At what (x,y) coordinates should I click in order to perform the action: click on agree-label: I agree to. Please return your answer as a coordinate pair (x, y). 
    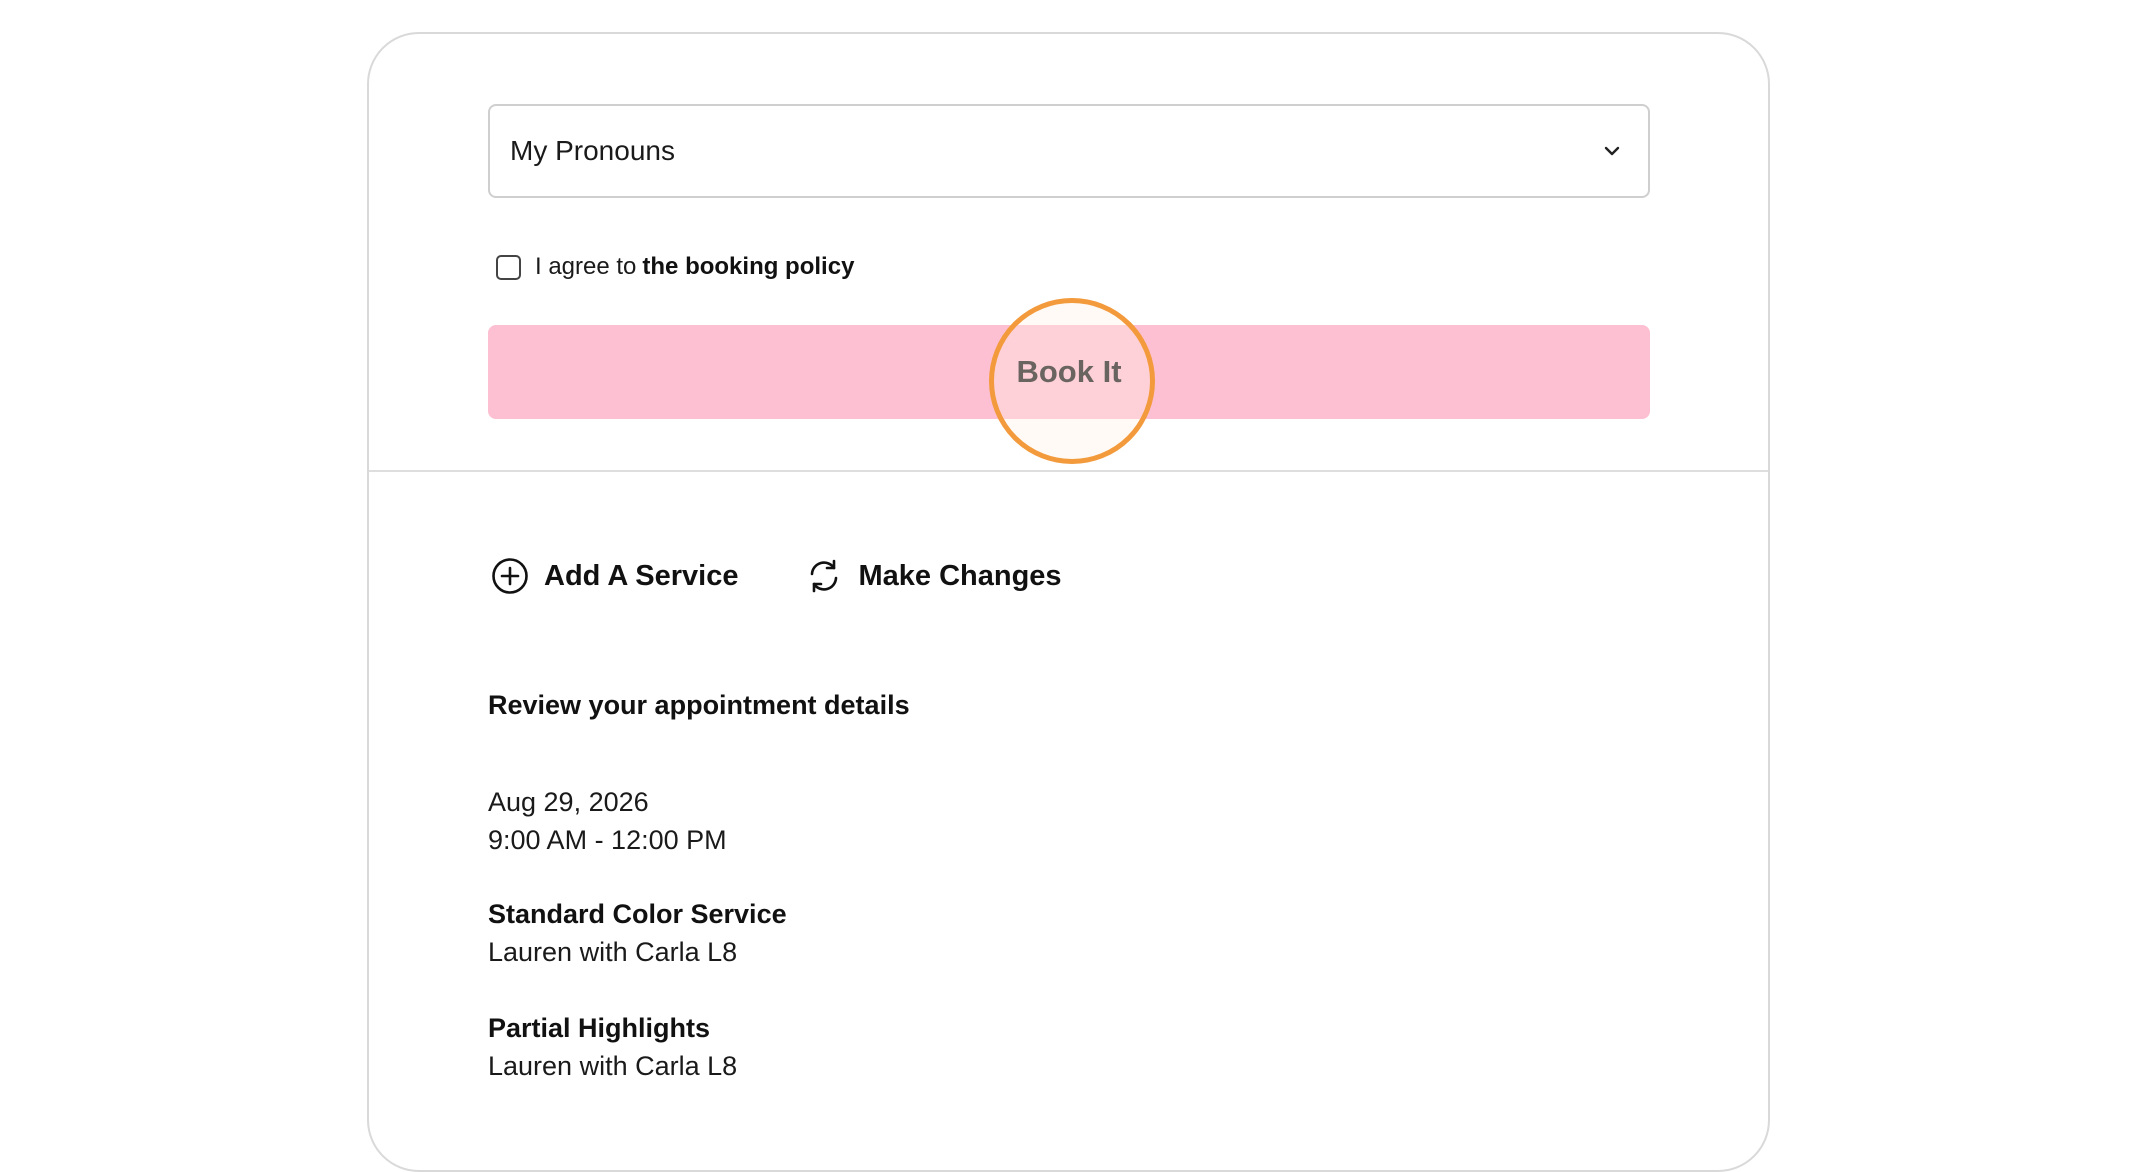
    Looking at the image, I should click on (586, 266).